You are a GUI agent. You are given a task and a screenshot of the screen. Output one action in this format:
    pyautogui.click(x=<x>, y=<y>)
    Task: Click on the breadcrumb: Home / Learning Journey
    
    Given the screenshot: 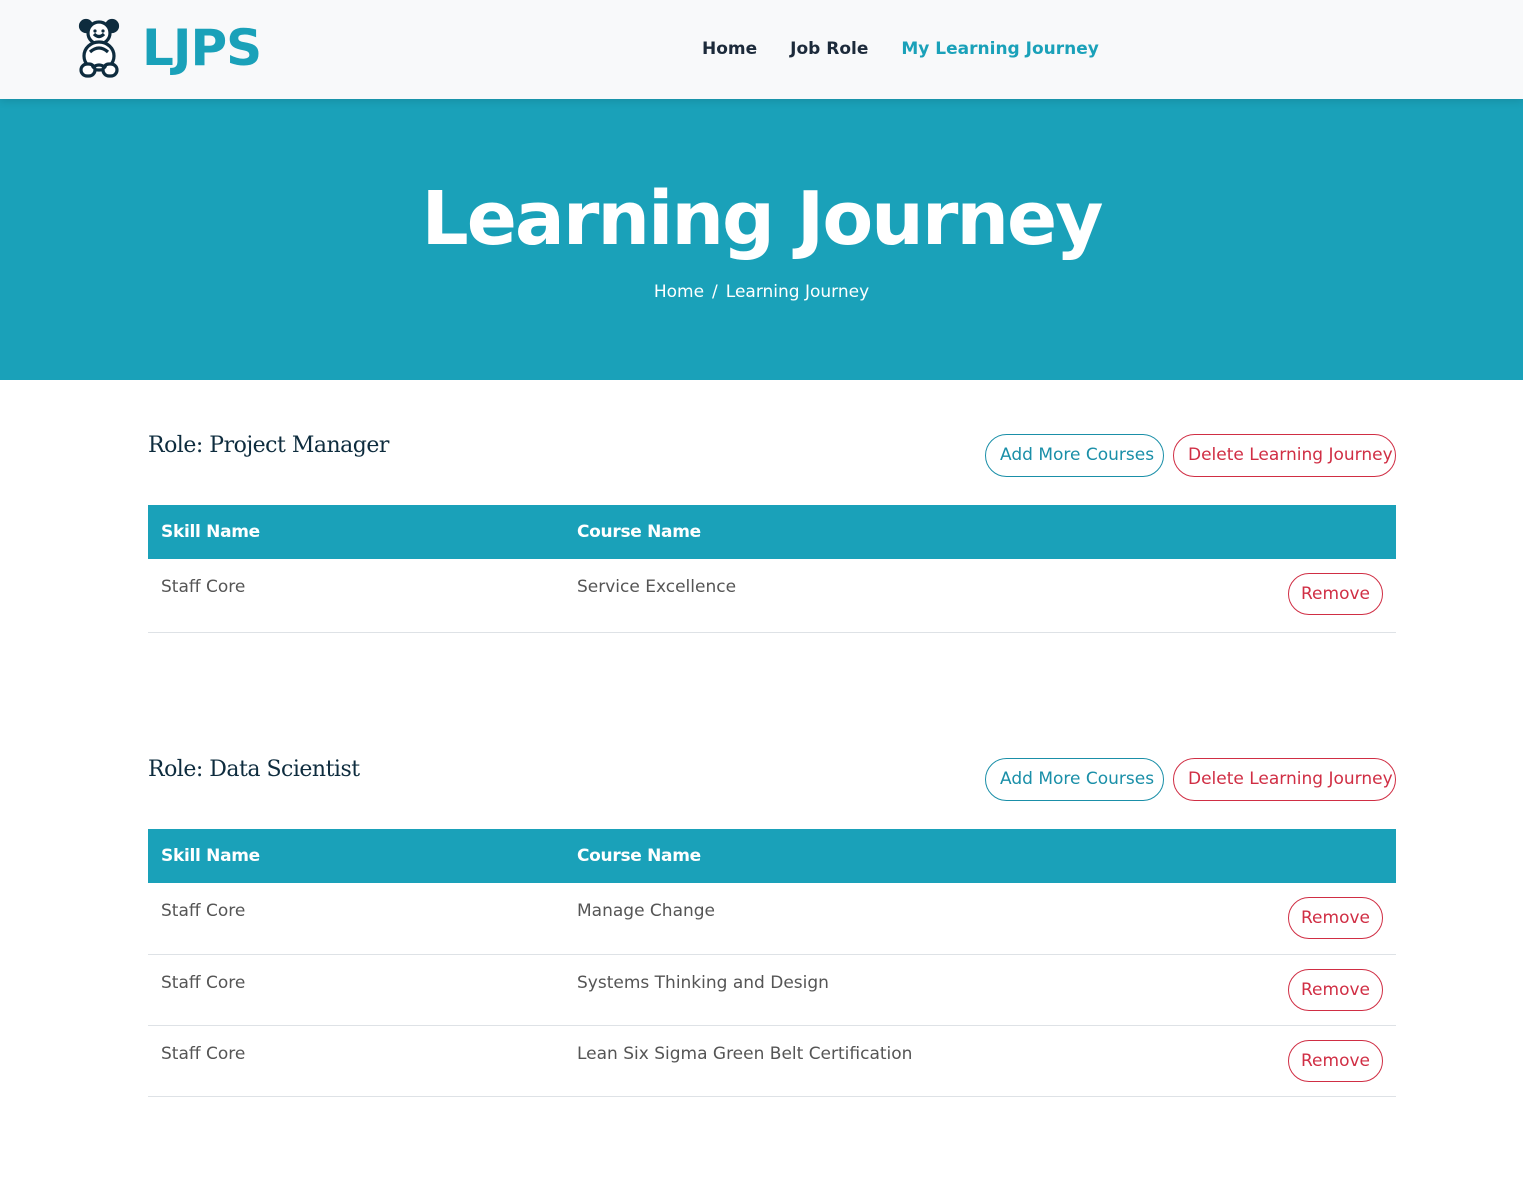 What is the action you would take?
    pyautogui.click(x=761, y=292)
    